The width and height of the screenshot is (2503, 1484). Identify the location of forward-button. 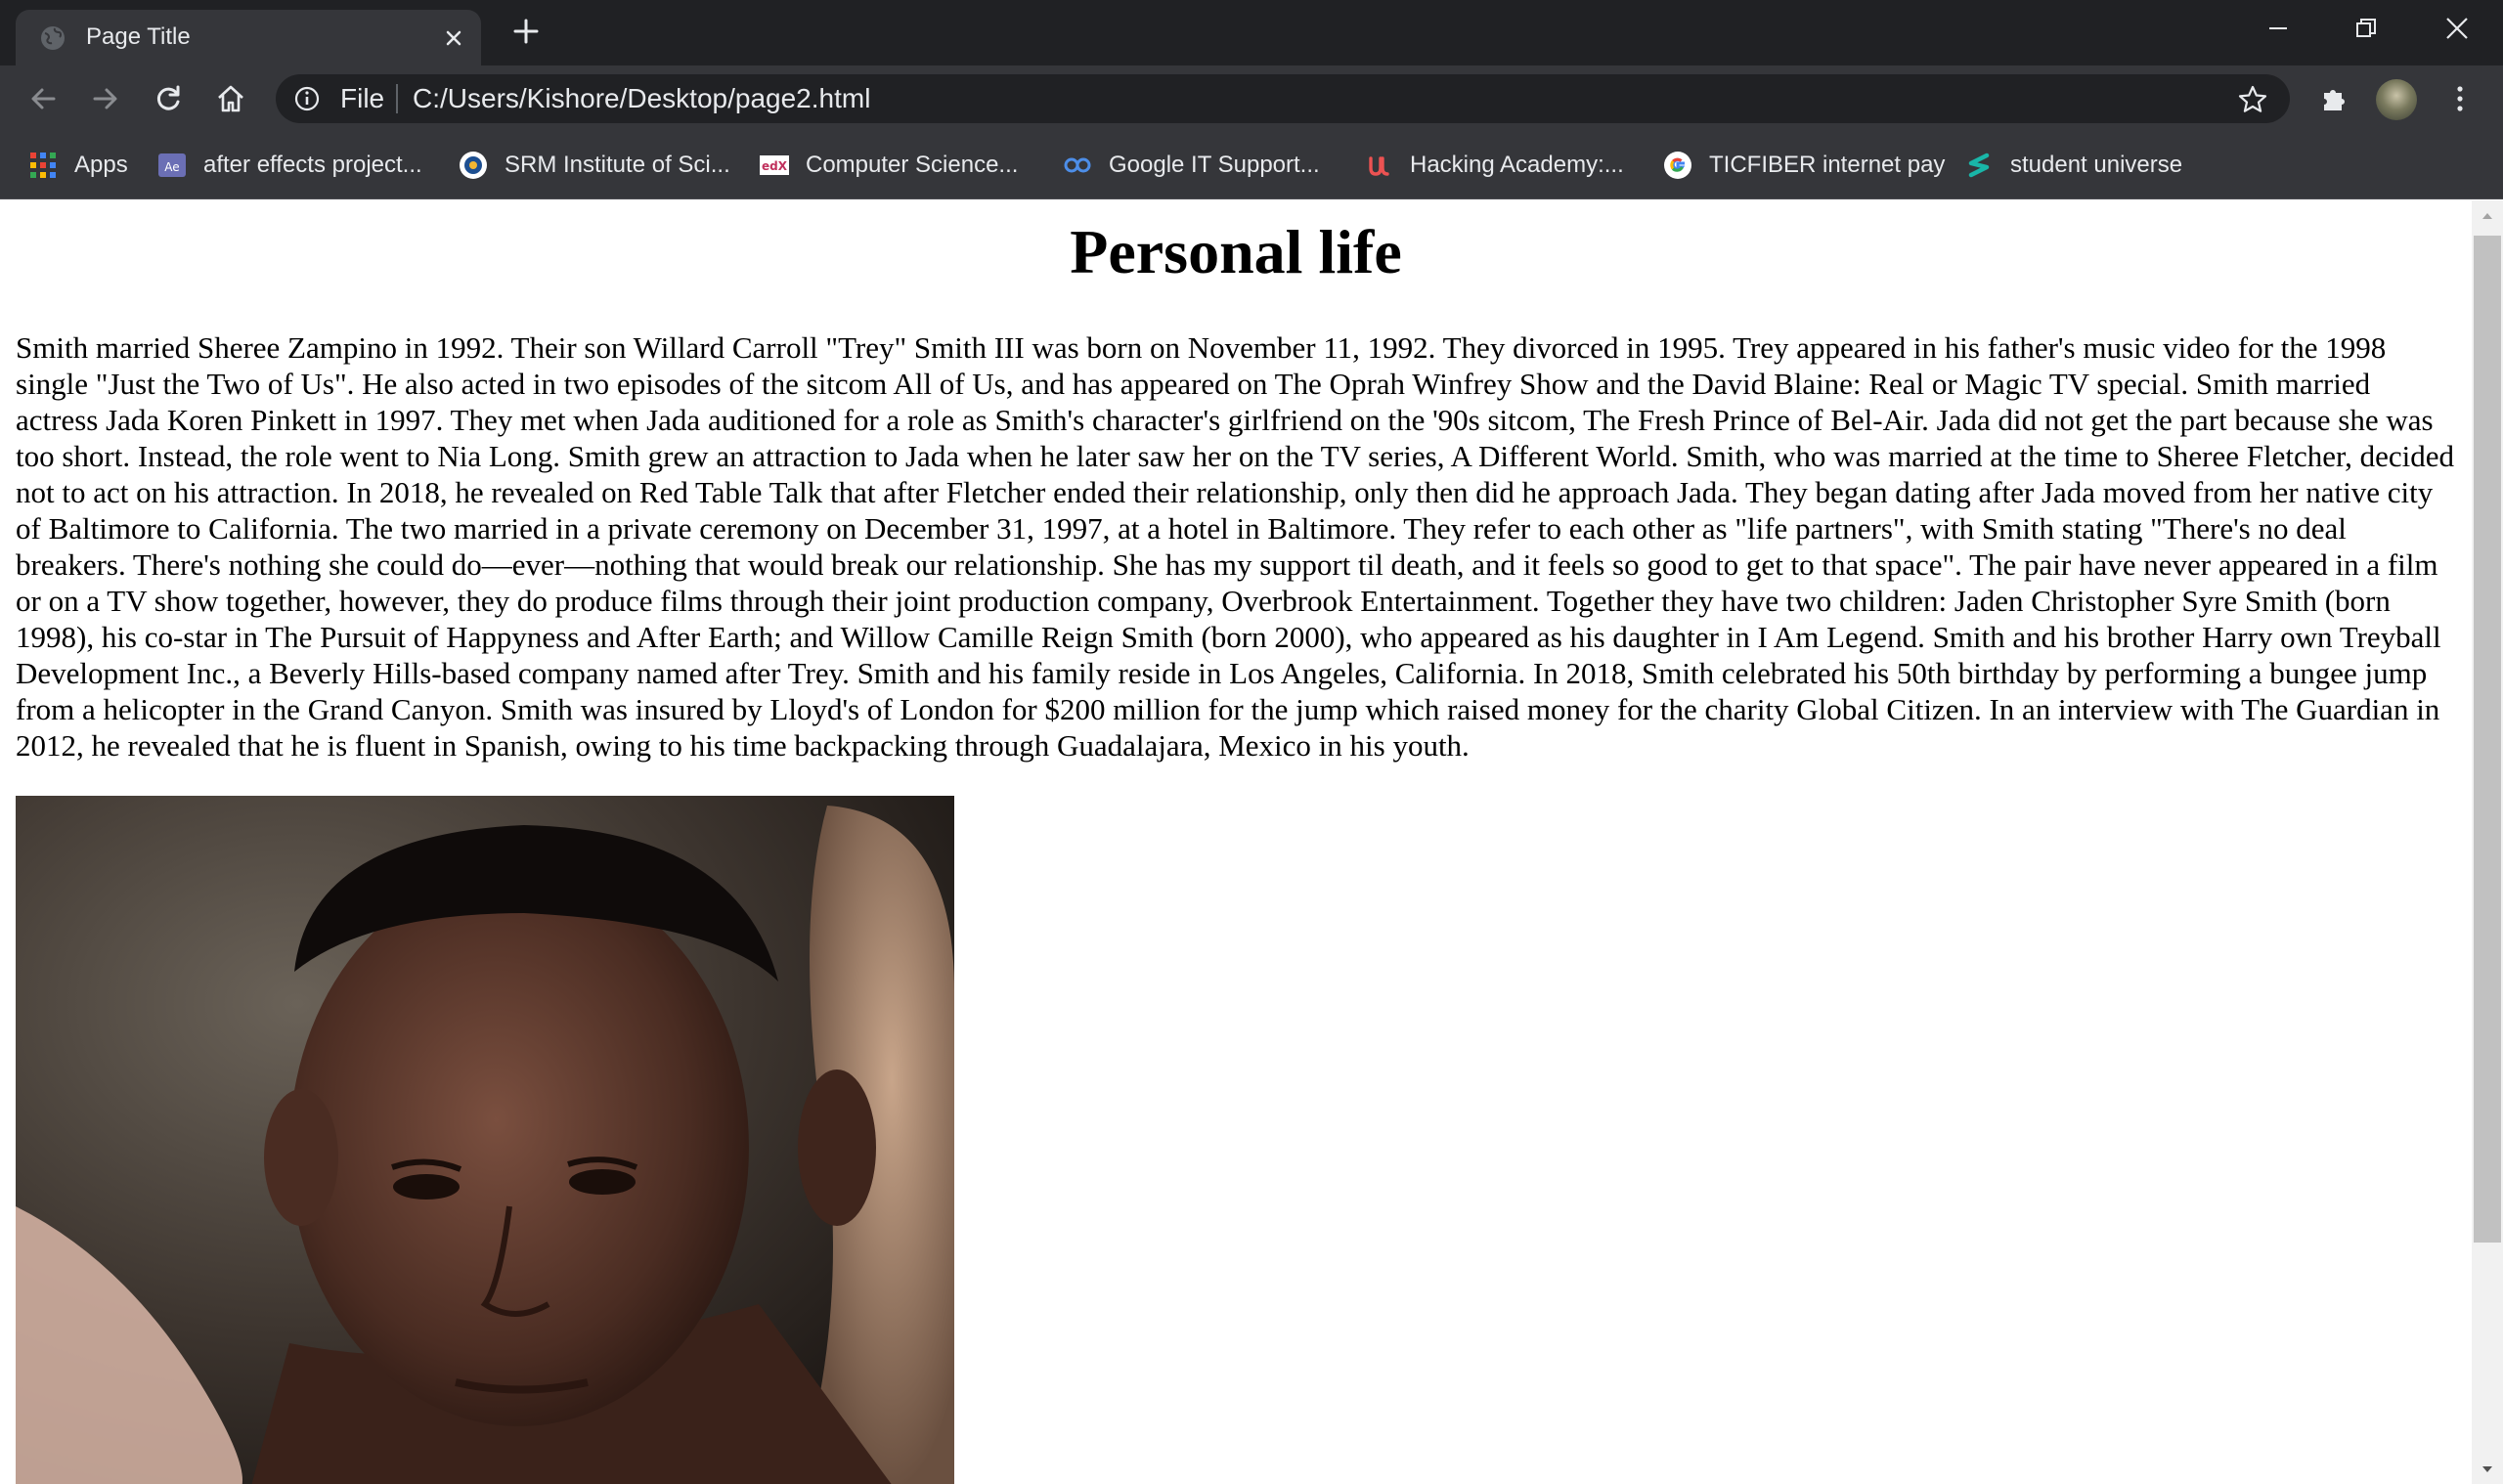
(105, 98).